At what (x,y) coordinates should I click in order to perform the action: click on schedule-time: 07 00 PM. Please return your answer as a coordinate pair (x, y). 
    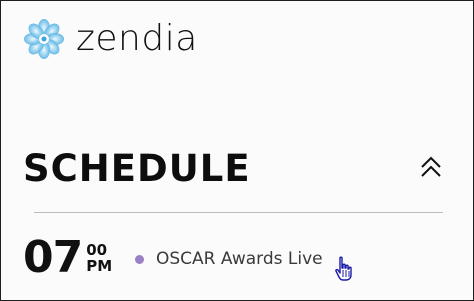
    Looking at the image, I should click on (67, 258).